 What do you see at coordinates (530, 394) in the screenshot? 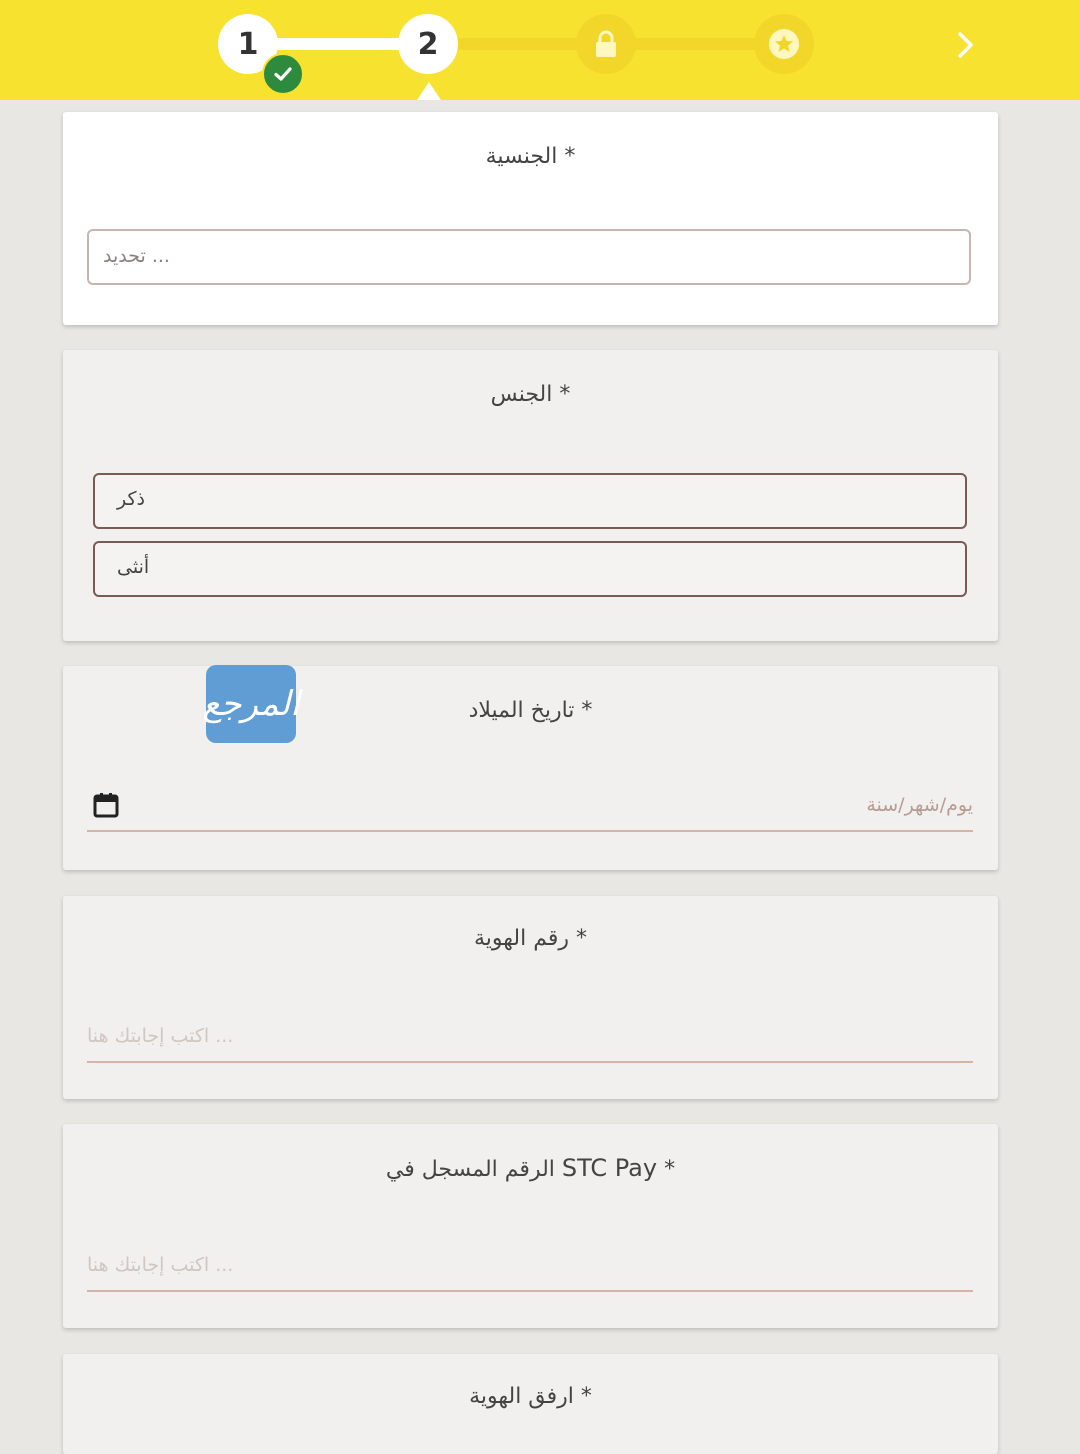
I see `gender-label: * الجنس` at bounding box center [530, 394].